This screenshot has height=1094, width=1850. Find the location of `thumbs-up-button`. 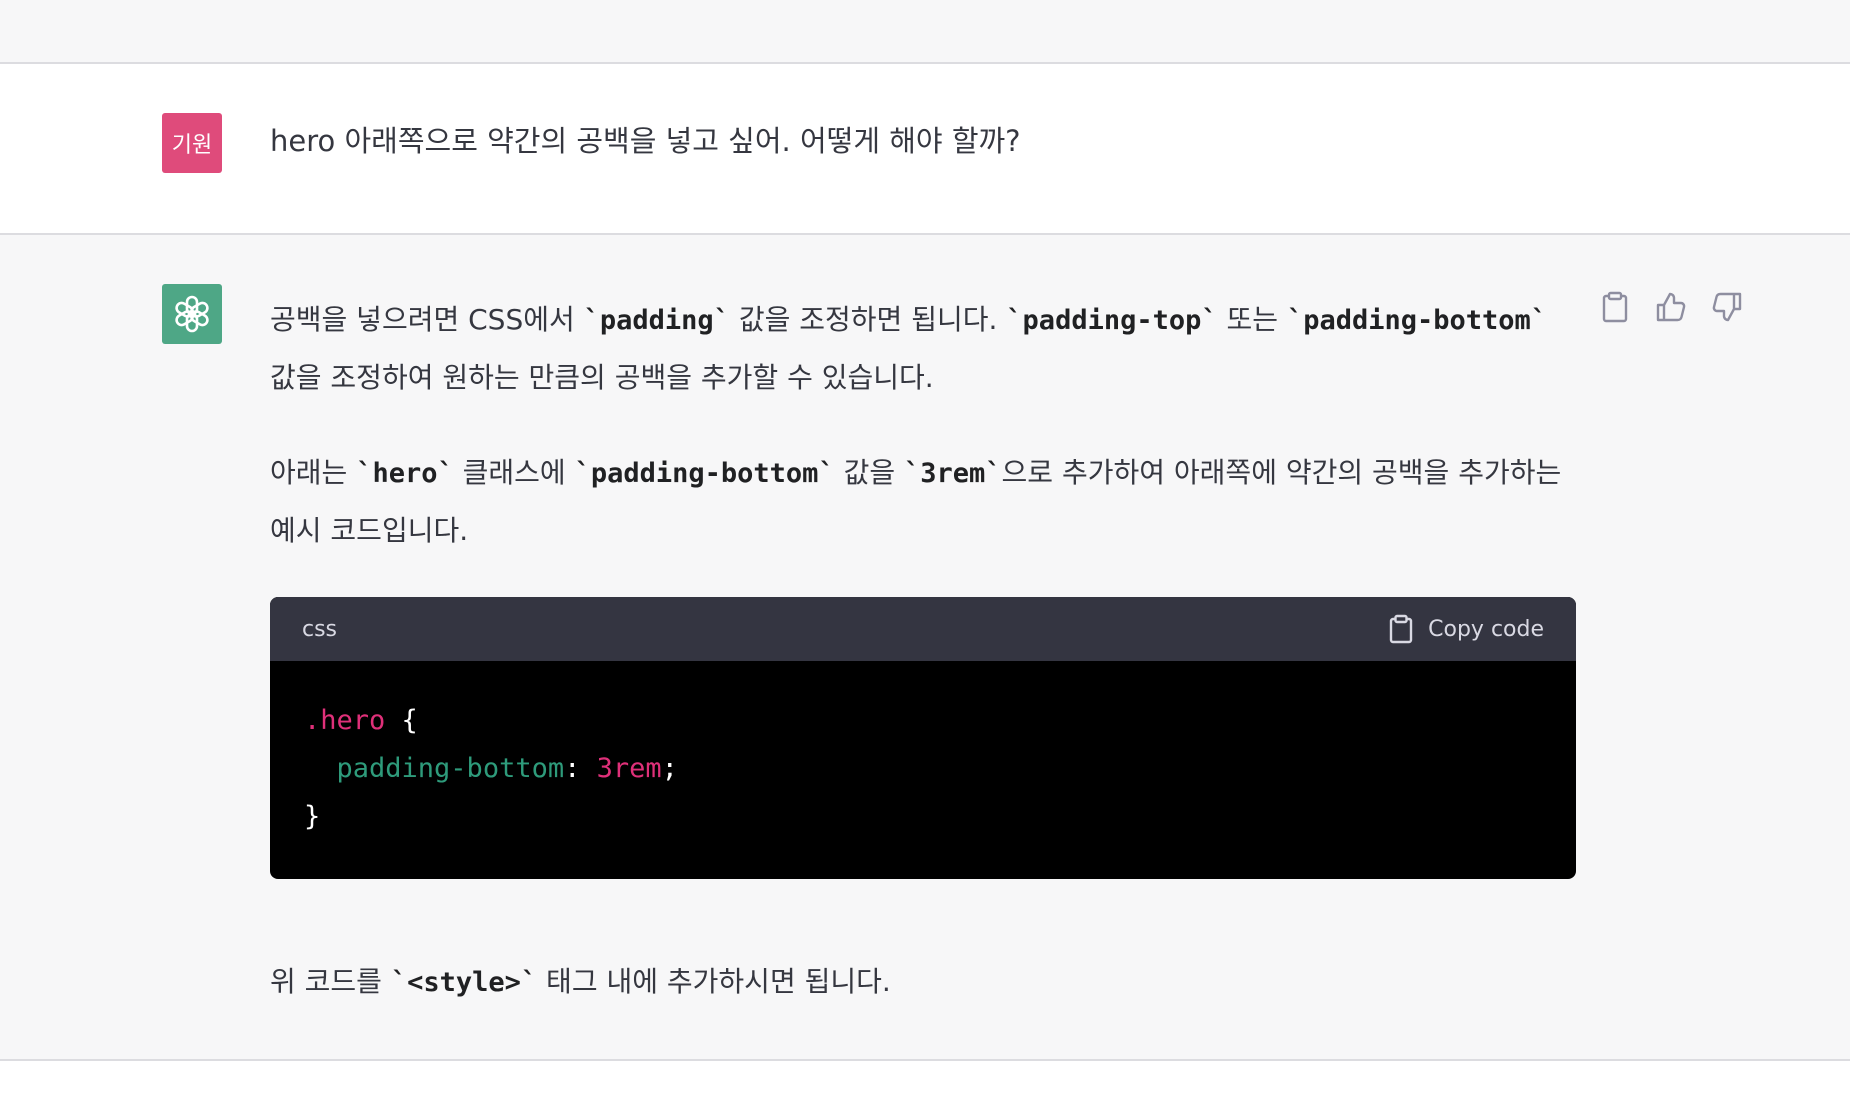

thumbs-up-button is located at coordinates (1671, 307).